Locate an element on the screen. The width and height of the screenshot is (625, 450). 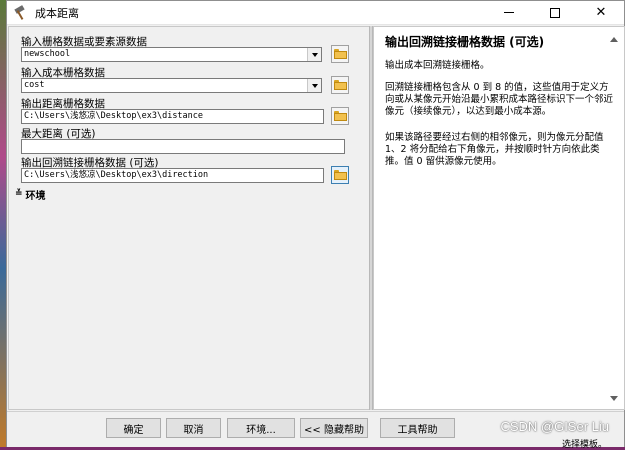
close-button: ✕ is located at coordinates (601, 13).